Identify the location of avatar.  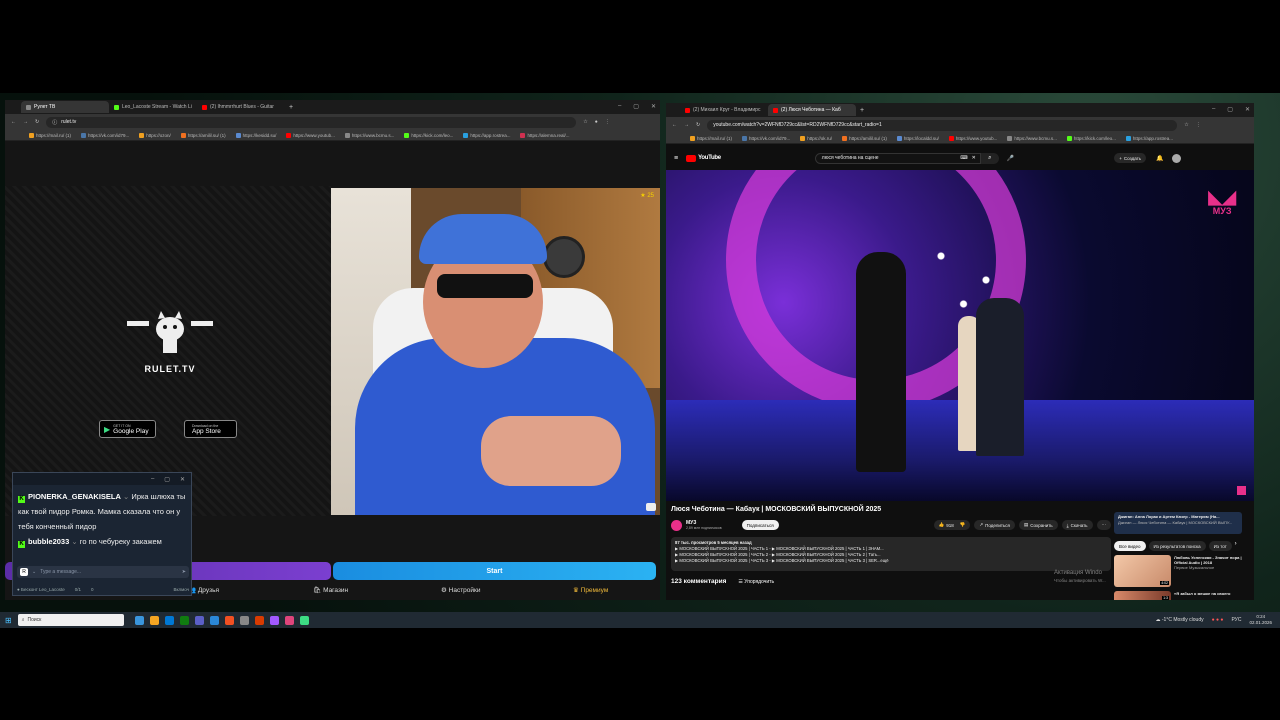
(1176, 158).